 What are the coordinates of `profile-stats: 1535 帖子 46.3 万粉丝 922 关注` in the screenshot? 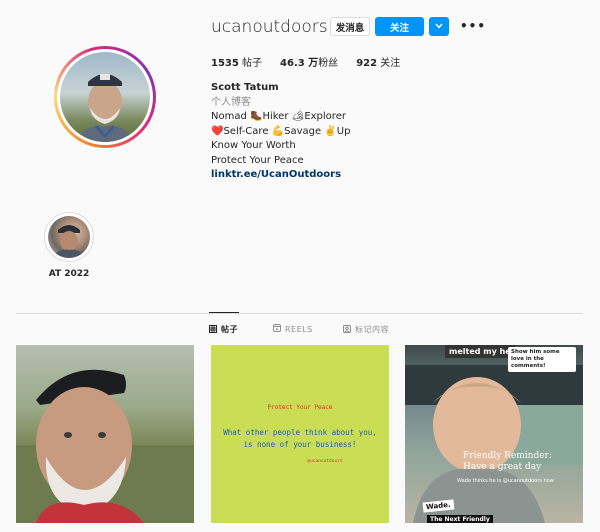 It's located at (314, 61).